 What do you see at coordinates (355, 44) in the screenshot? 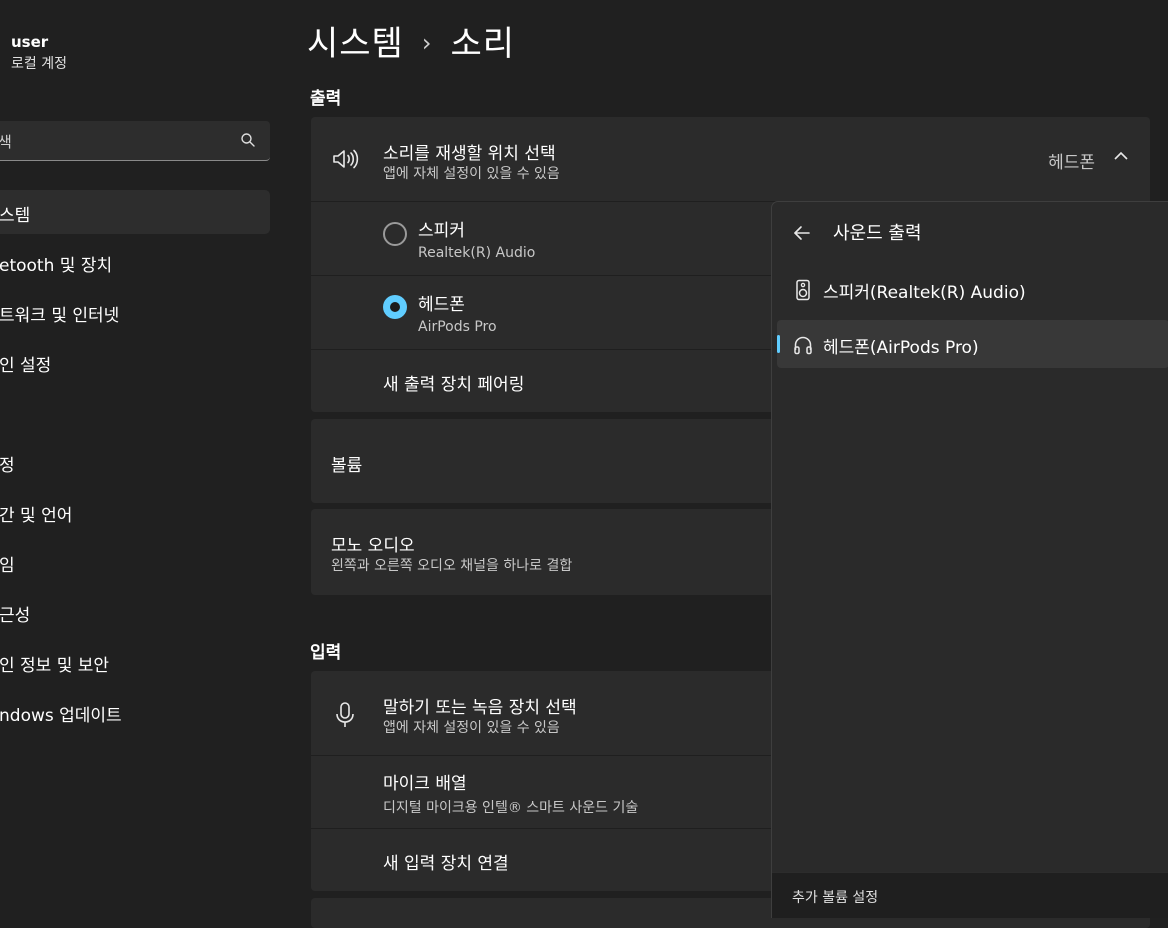
I see `breadcrumb-parent: 시스템` at bounding box center [355, 44].